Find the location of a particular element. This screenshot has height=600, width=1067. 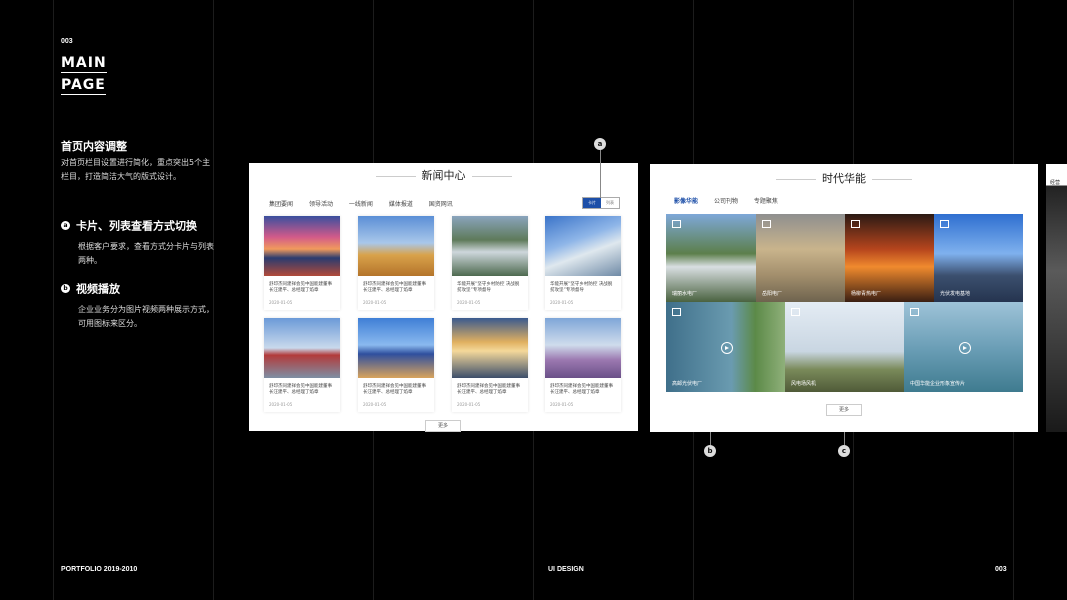

era-tile-image: 风电场风机 is located at coordinates (844, 347).